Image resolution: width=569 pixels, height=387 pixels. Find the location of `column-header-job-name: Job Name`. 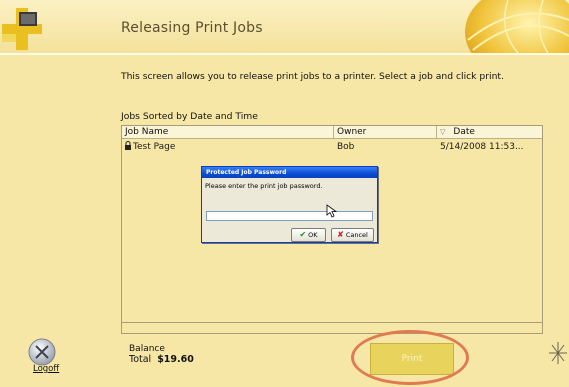

column-header-job-name: Job Name is located at coordinates (228, 132).